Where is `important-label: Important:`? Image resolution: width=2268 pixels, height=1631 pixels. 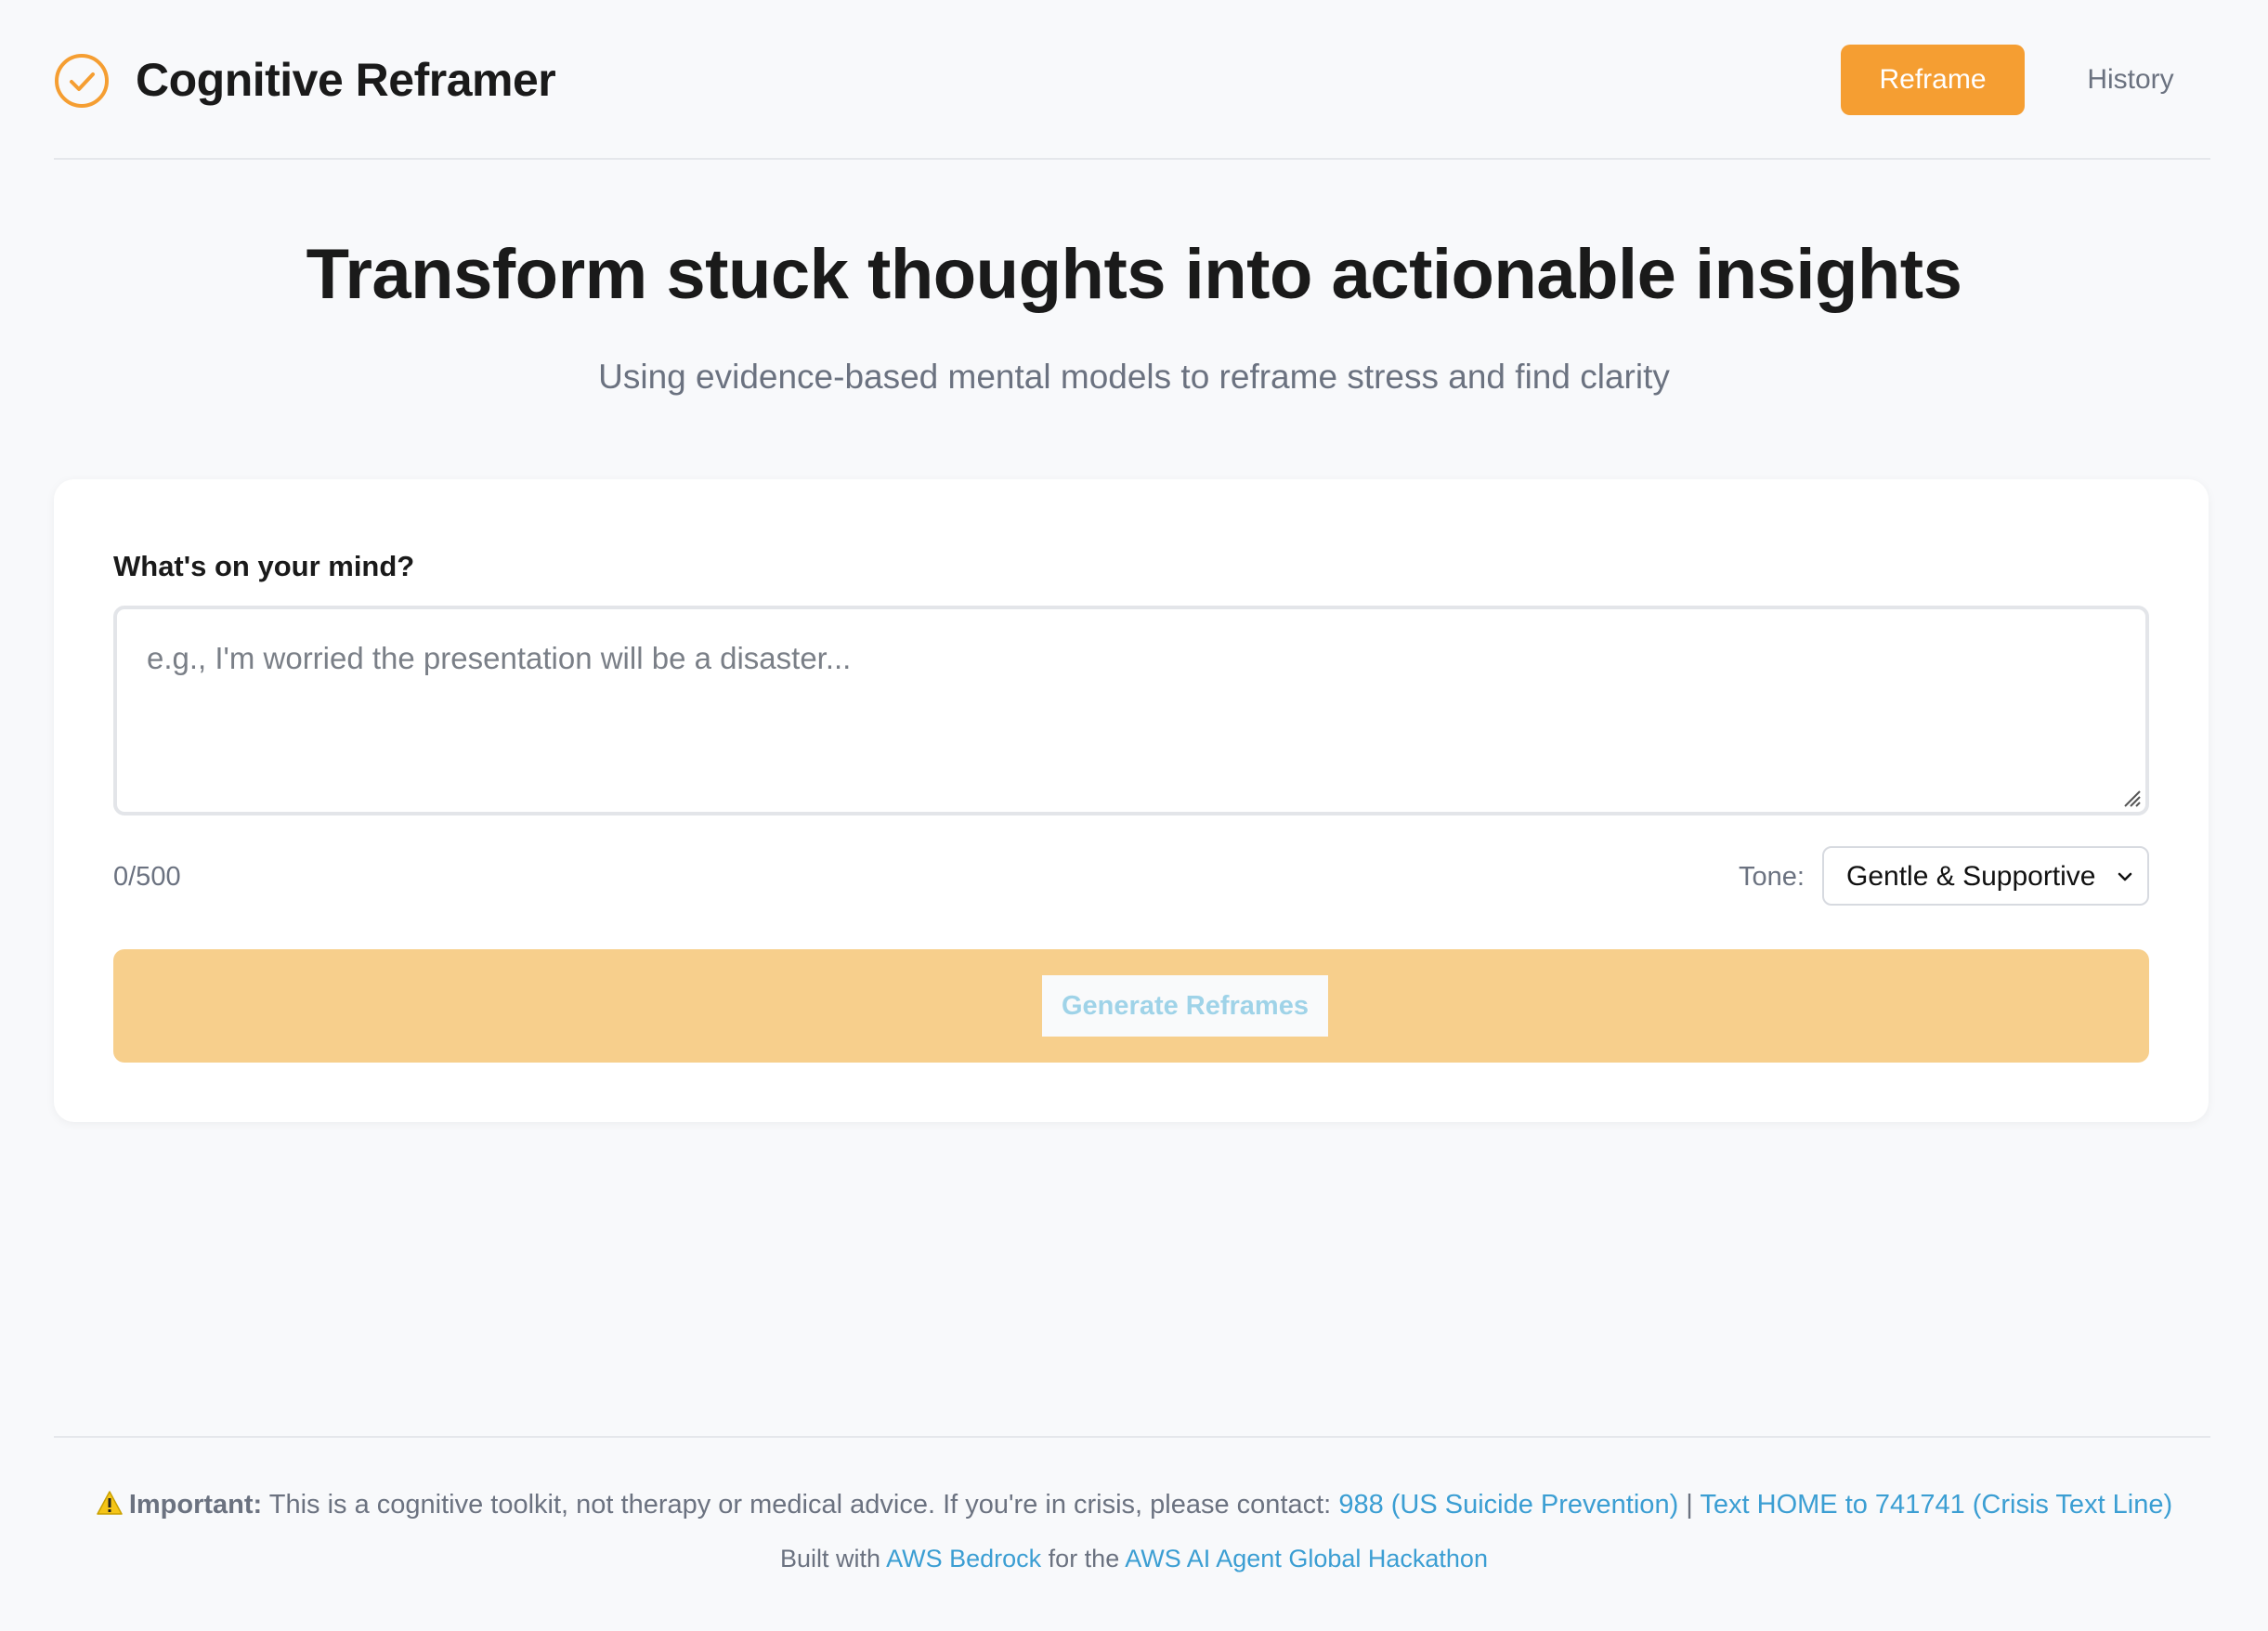
important-label: Important: is located at coordinates (195, 1505).